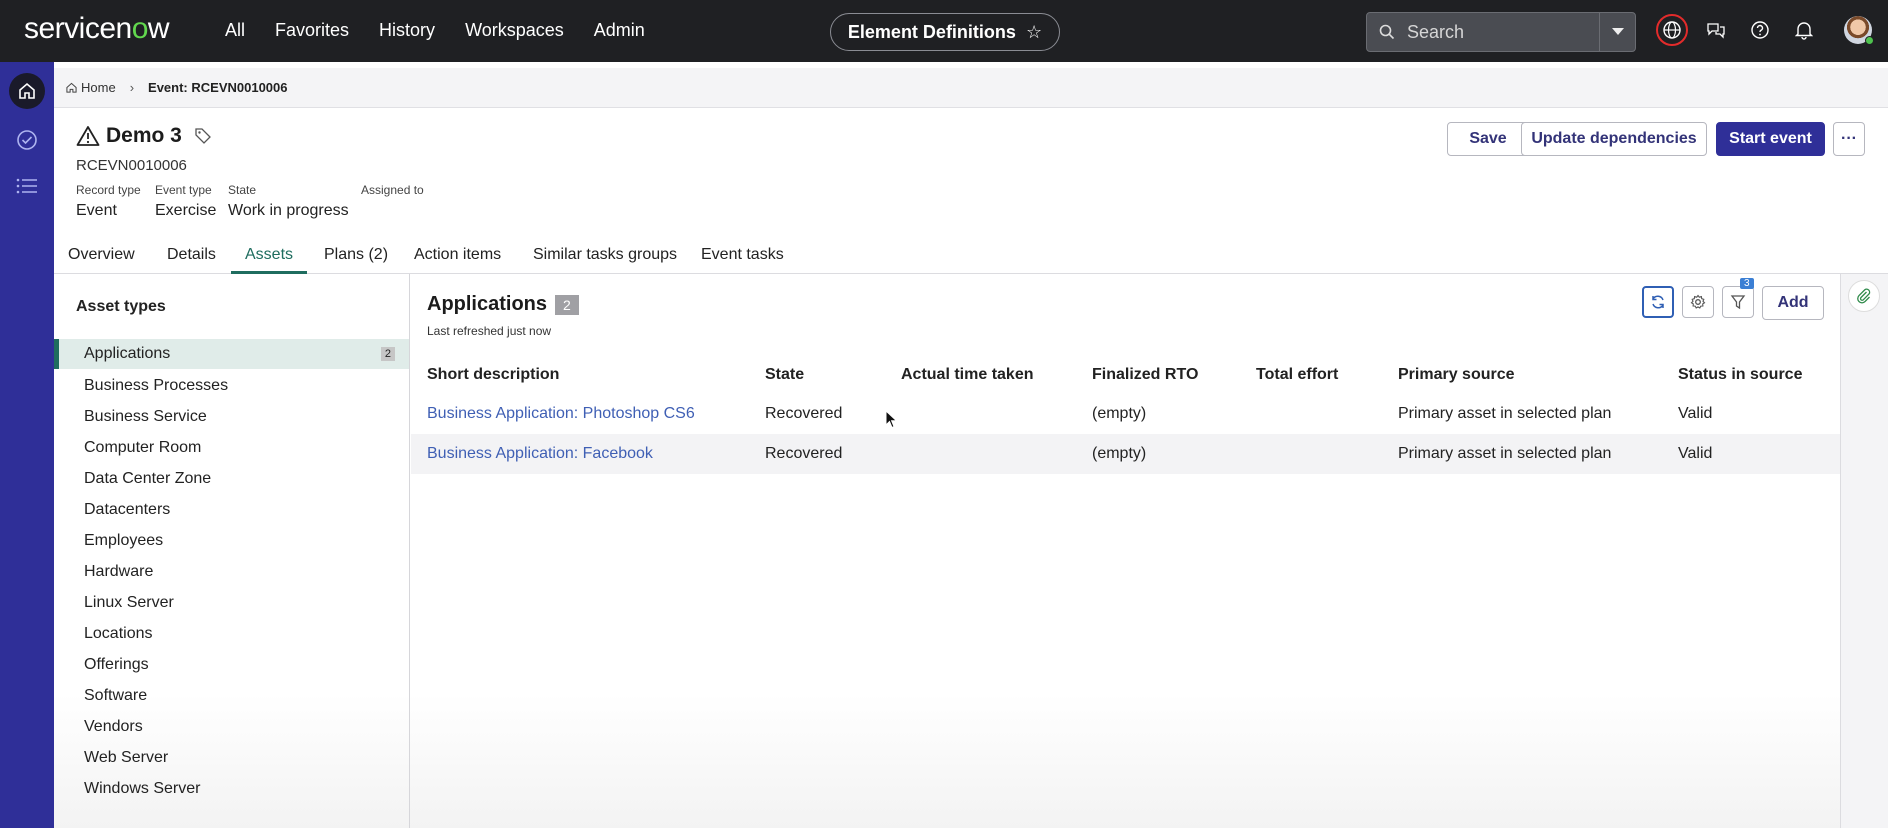  Describe the element at coordinates (231, 665) in the screenshot. I see `asset-type-item: Offerings` at that location.